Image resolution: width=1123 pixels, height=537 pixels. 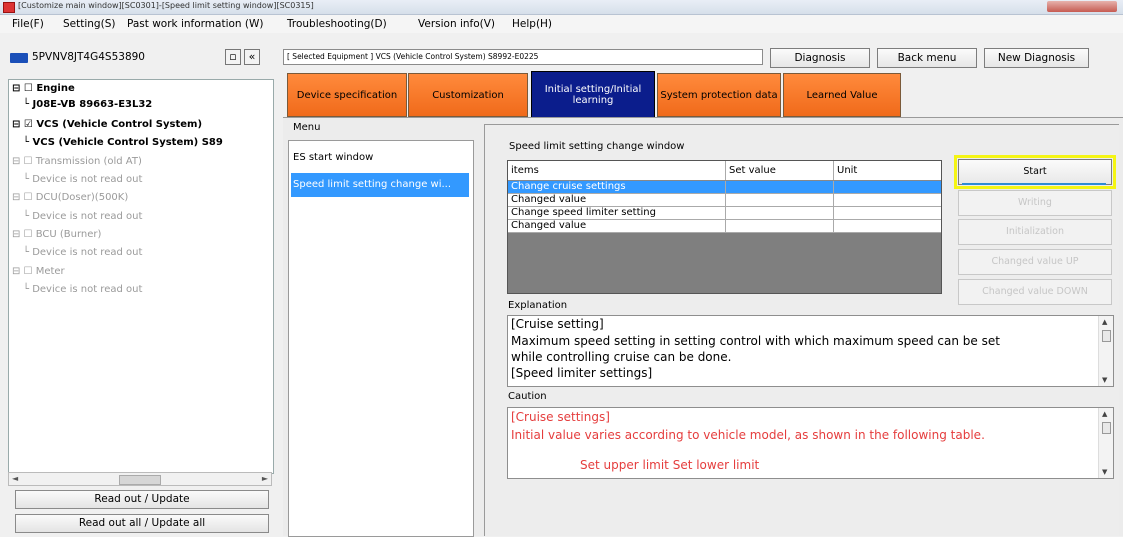 I want to click on menu-help: Help(H), so click(x=532, y=24).